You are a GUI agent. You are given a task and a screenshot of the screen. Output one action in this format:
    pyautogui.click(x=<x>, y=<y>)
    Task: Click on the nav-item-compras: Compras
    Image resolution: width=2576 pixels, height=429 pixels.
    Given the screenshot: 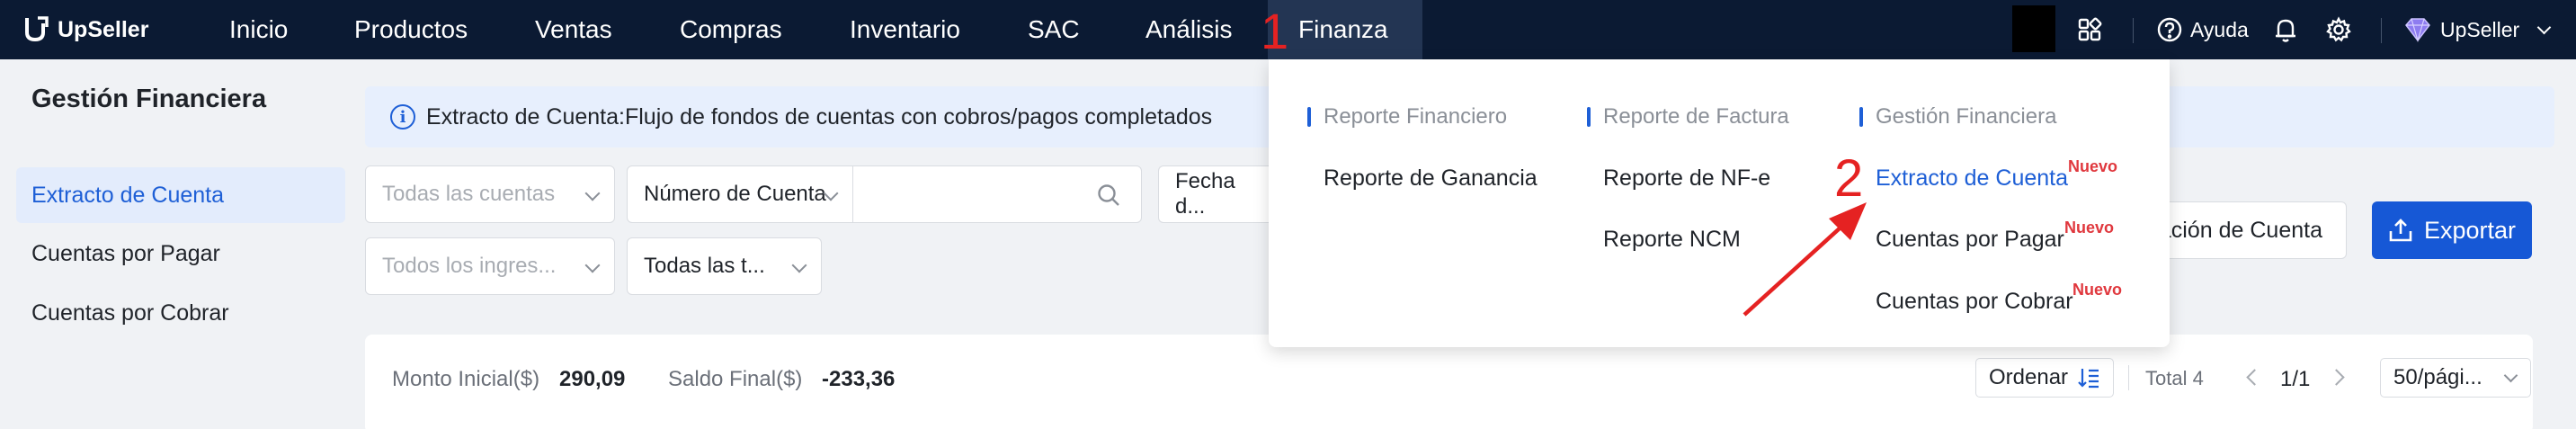 What is the action you would take?
    pyautogui.click(x=731, y=29)
    